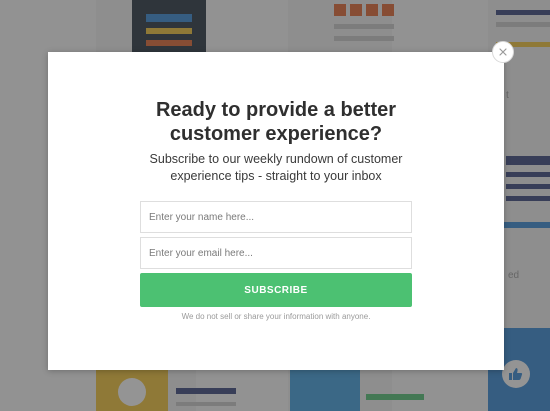 The height and width of the screenshot is (411, 550). What do you see at coordinates (276, 290) in the screenshot?
I see `subscribe-button: SUBSCRIBE` at bounding box center [276, 290].